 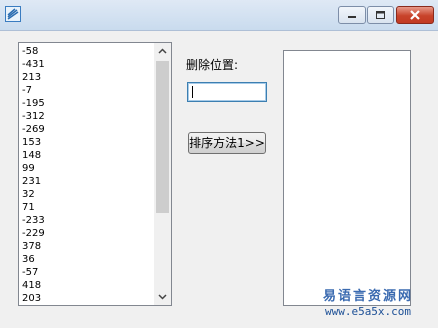 I want to click on close-icon, so click(x=415, y=15).